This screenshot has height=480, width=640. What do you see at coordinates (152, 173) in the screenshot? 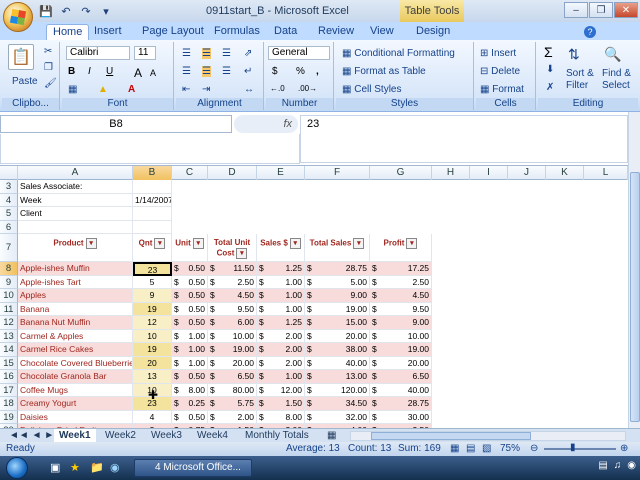
I see `column-header-b: B` at bounding box center [152, 173].